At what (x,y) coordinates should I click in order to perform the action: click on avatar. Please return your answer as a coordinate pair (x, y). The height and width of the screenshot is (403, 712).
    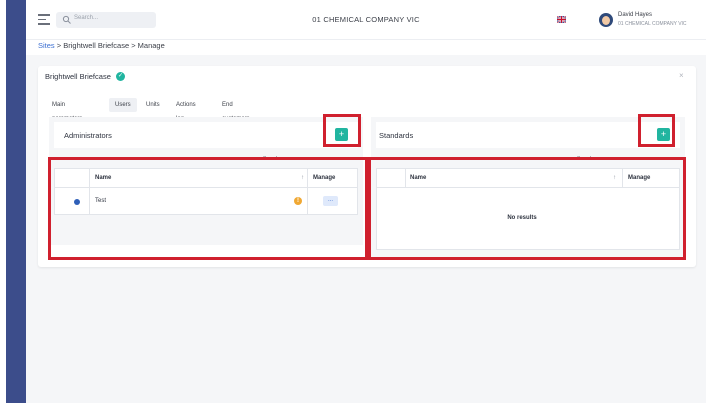
    Looking at the image, I should click on (606, 20).